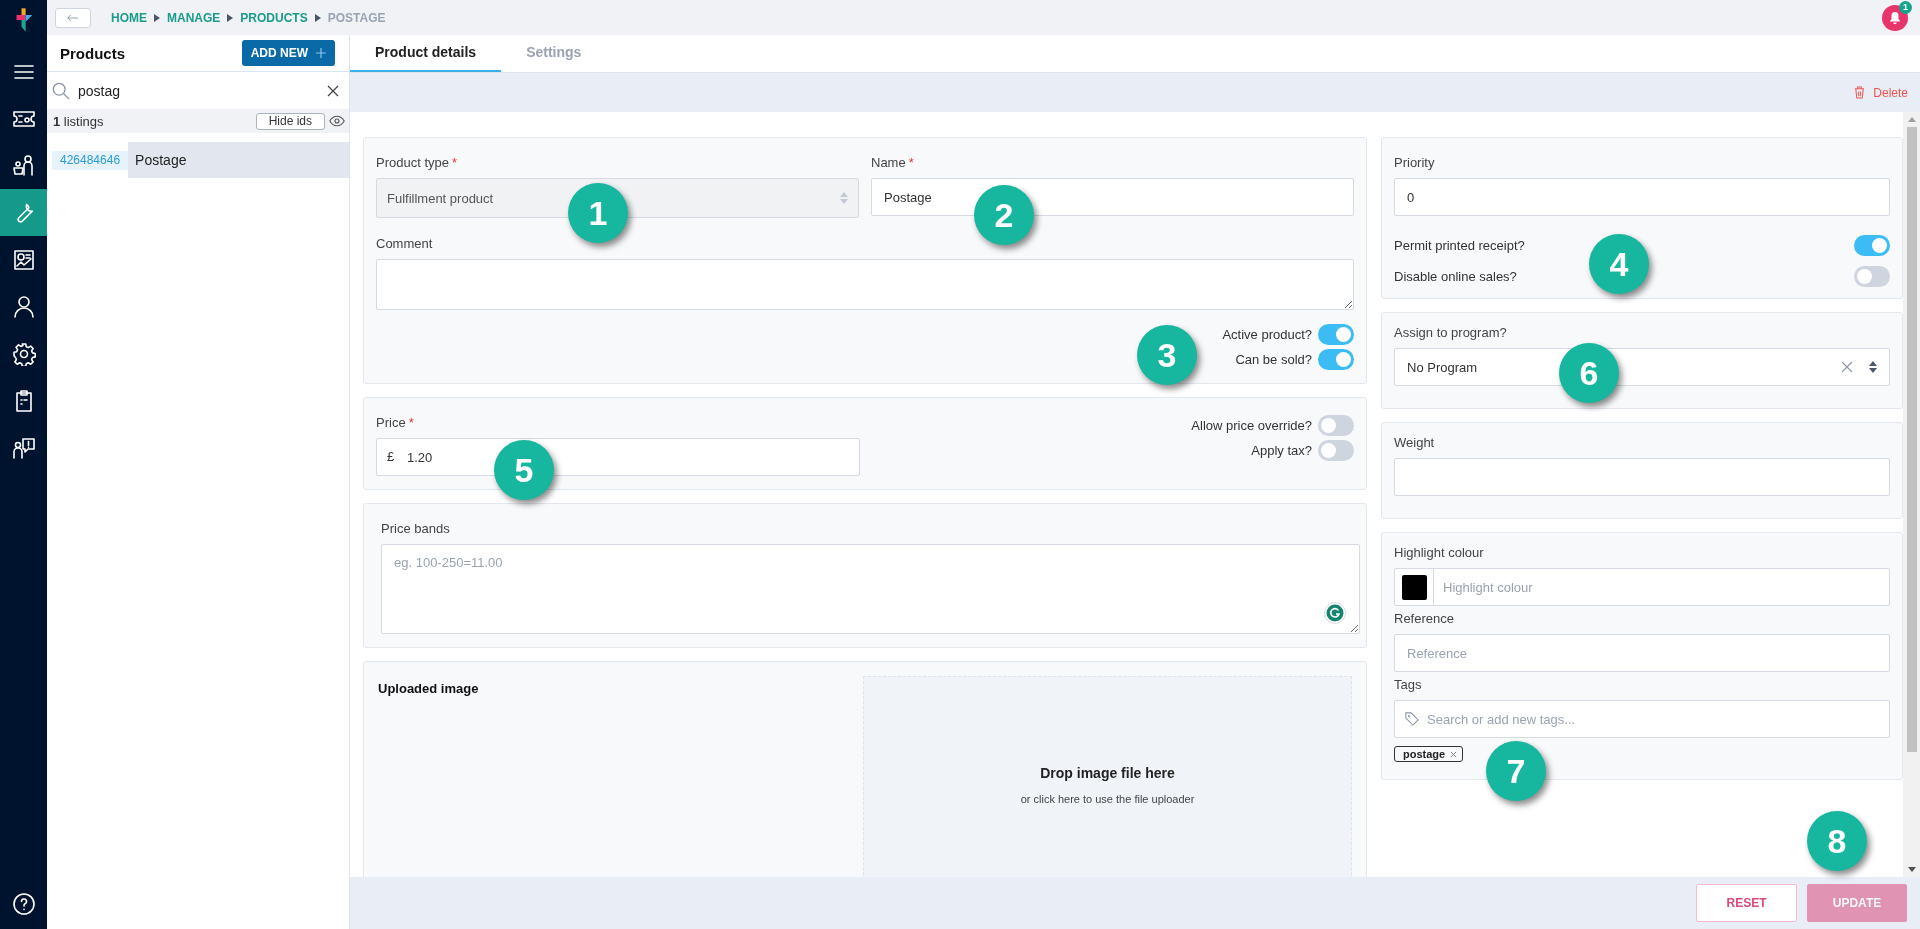 The image size is (1920, 929). I want to click on comment-field, so click(865, 284).